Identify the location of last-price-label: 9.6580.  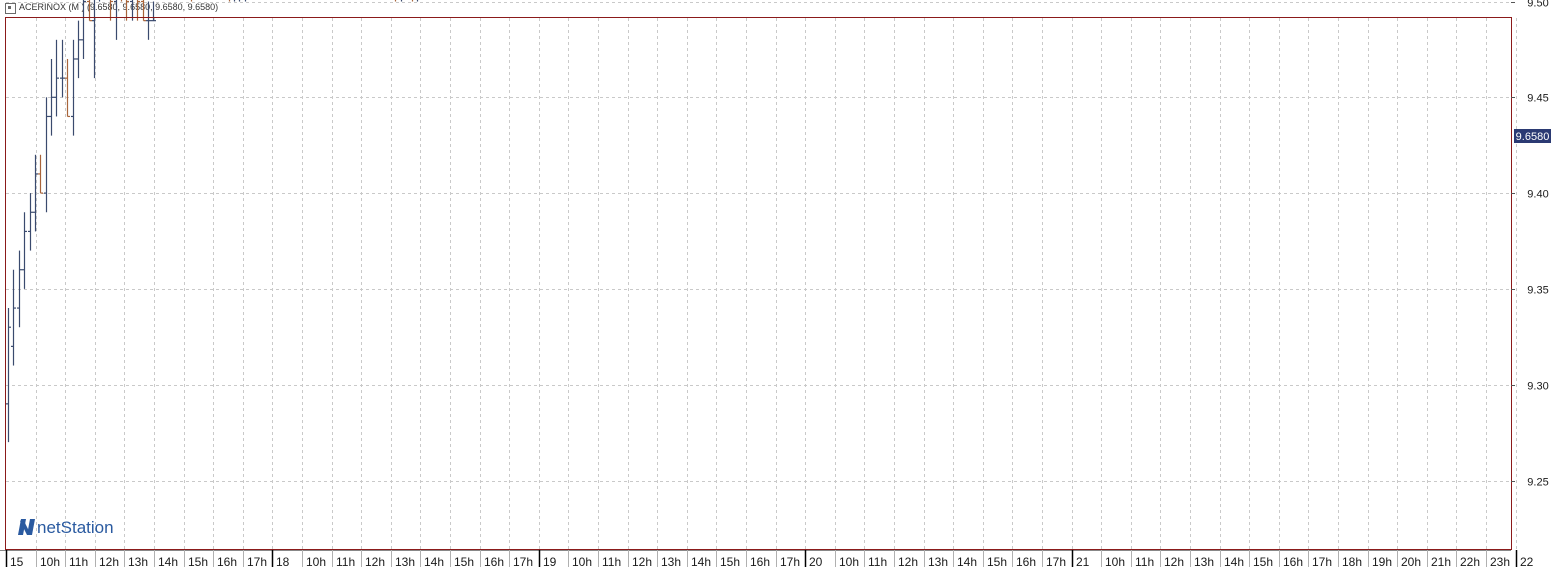
(1533, 137).